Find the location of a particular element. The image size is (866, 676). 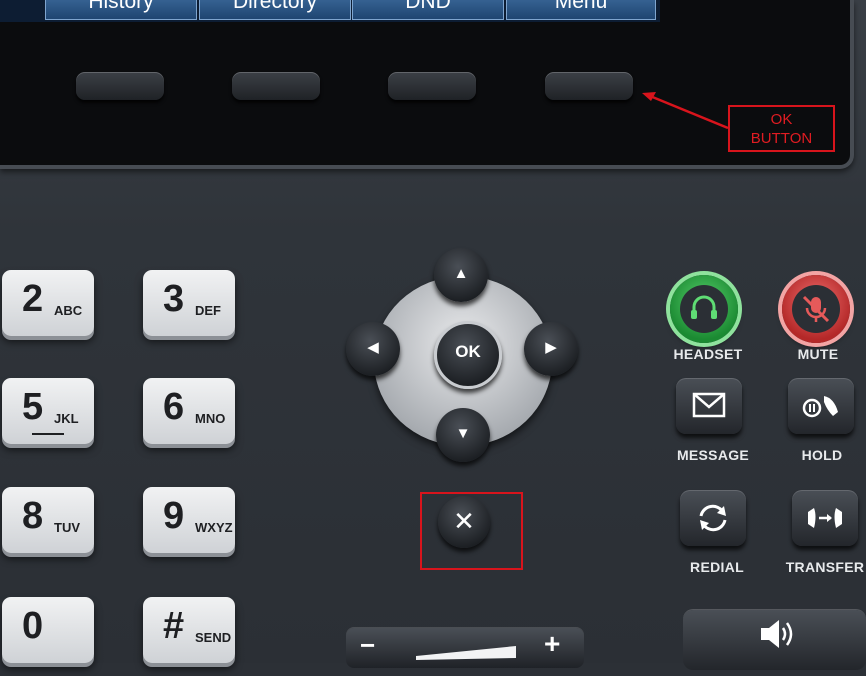

message-button is located at coordinates (709, 406).